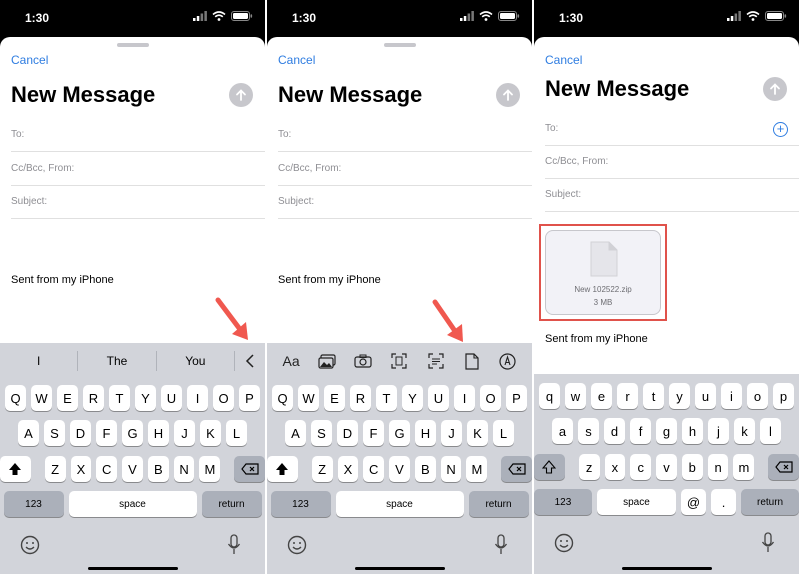 The height and width of the screenshot is (574, 800). I want to click on key: d, so click(614, 431).